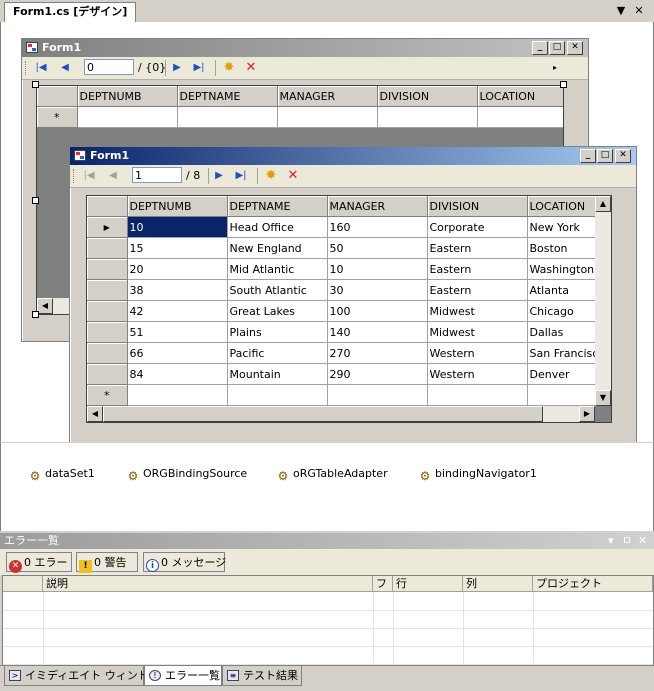 The height and width of the screenshot is (691, 654). What do you see at coordinates (177, 374) in the screenshot?
I see `grid-cell: 84` at bounding box center [177, 374].